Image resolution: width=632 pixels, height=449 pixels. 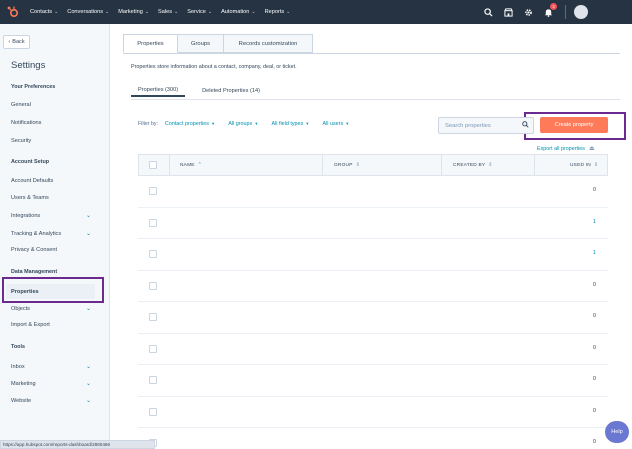 I want to click on filter-groups: All groups ▾, so click(x=242, y=124).